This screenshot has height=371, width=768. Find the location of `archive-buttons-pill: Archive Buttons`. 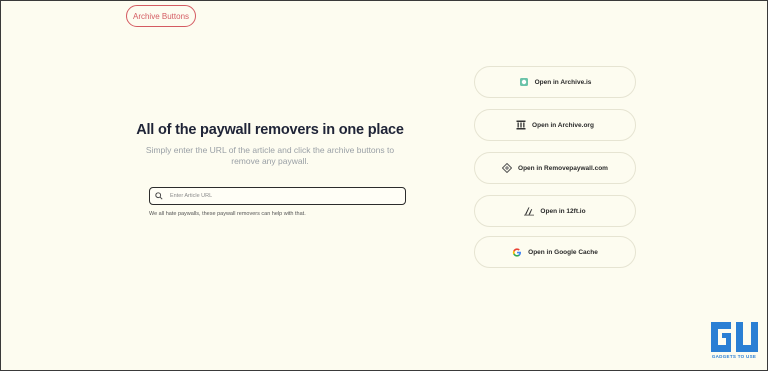

archive-buttons-pill: Archive Buttons is located at coordinates (161, 16).